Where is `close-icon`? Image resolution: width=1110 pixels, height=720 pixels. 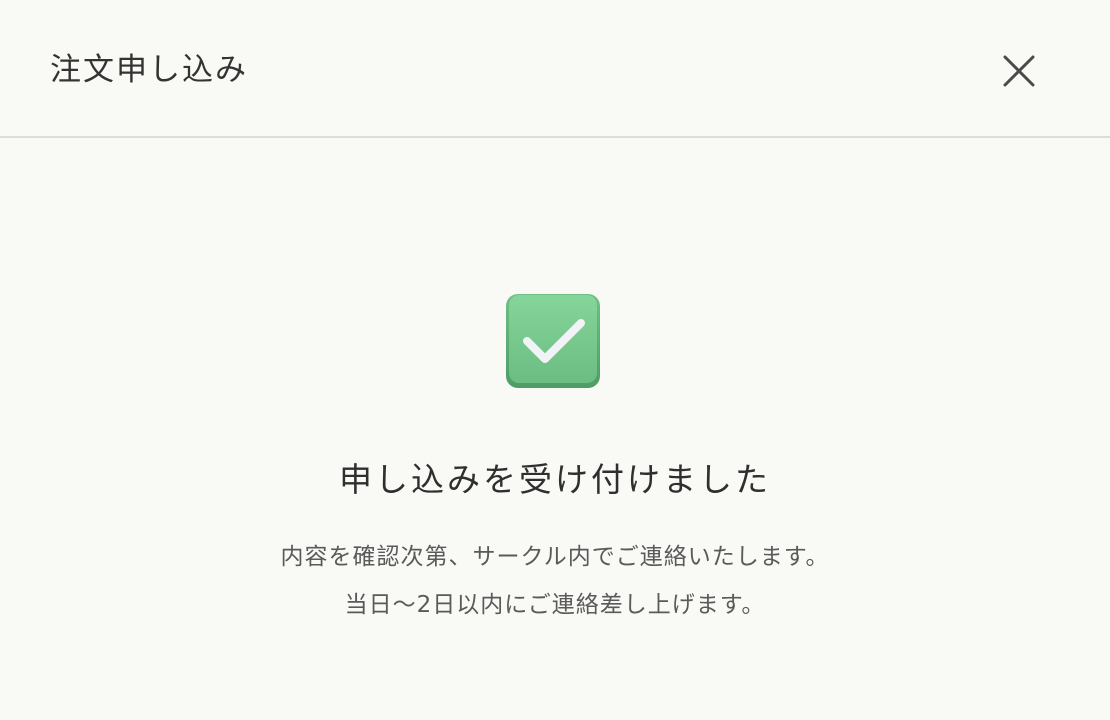 close-icon is located at coordinates (1019, 71).